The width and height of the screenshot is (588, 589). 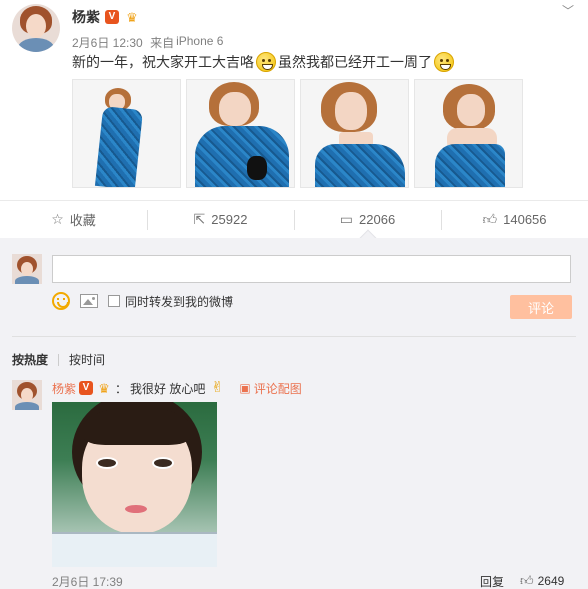 What do you see at coordinates (121, 388) in the screenshot?
I see `comment-colon: ：` at bounding box center [121, 388].